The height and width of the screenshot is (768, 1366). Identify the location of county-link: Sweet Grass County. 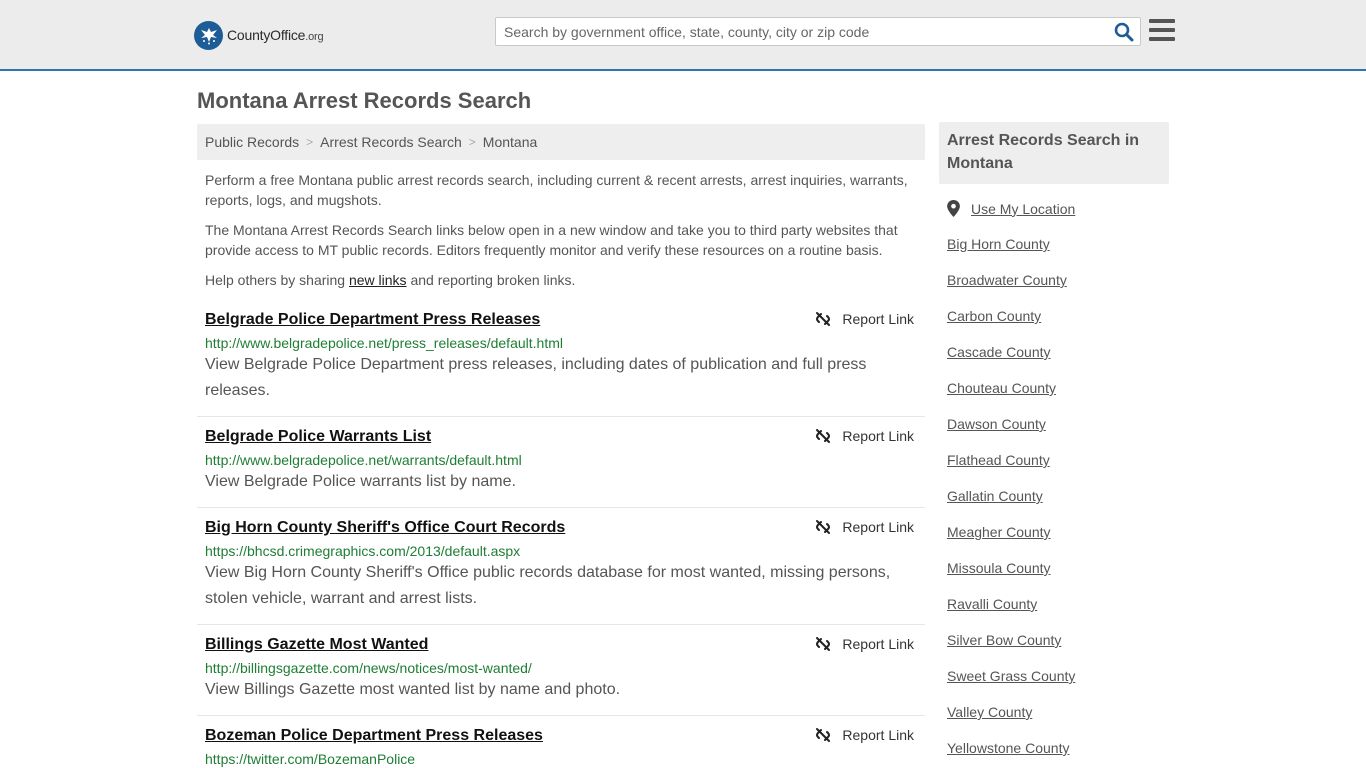
(1011, 676).